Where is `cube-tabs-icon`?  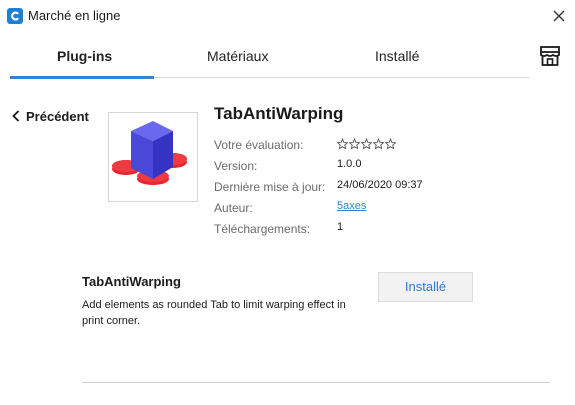 cube-tabs-icon is located at coordinates (149, 153).